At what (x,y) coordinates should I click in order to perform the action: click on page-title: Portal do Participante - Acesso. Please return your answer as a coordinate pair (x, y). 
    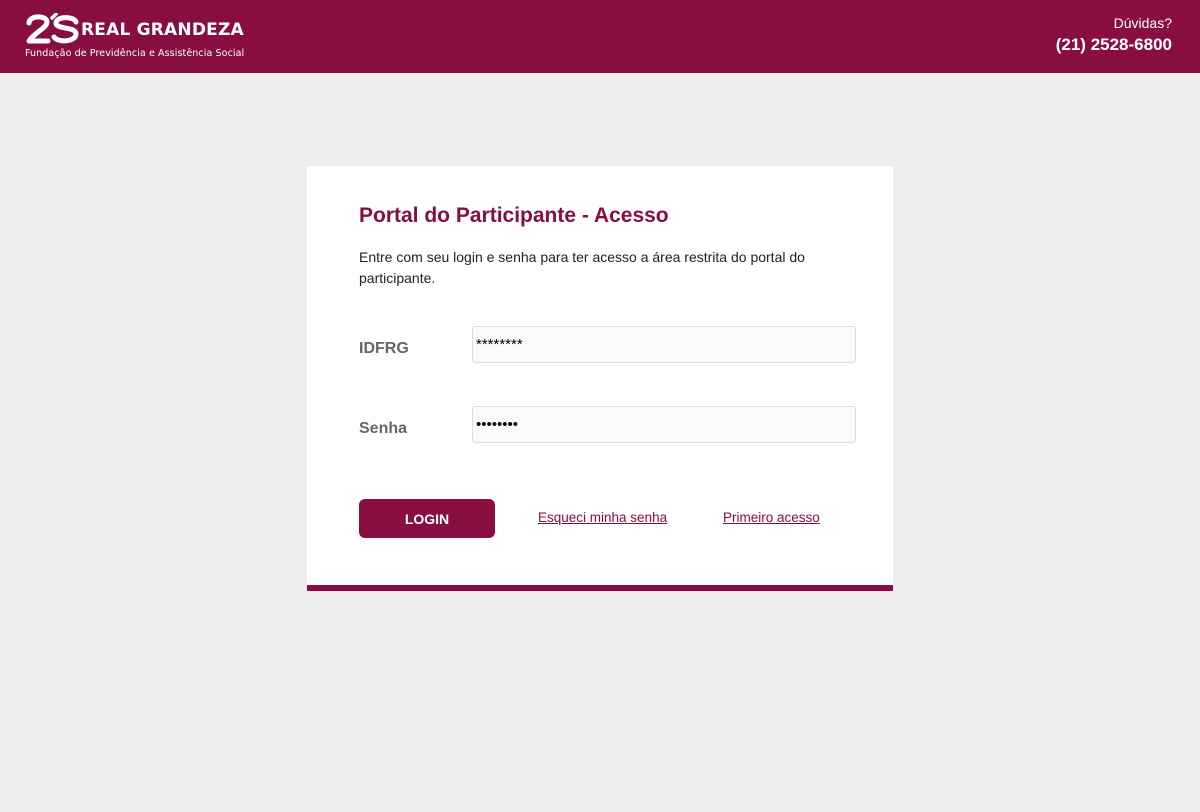
    Looking at the image, I should click on (514, 215).